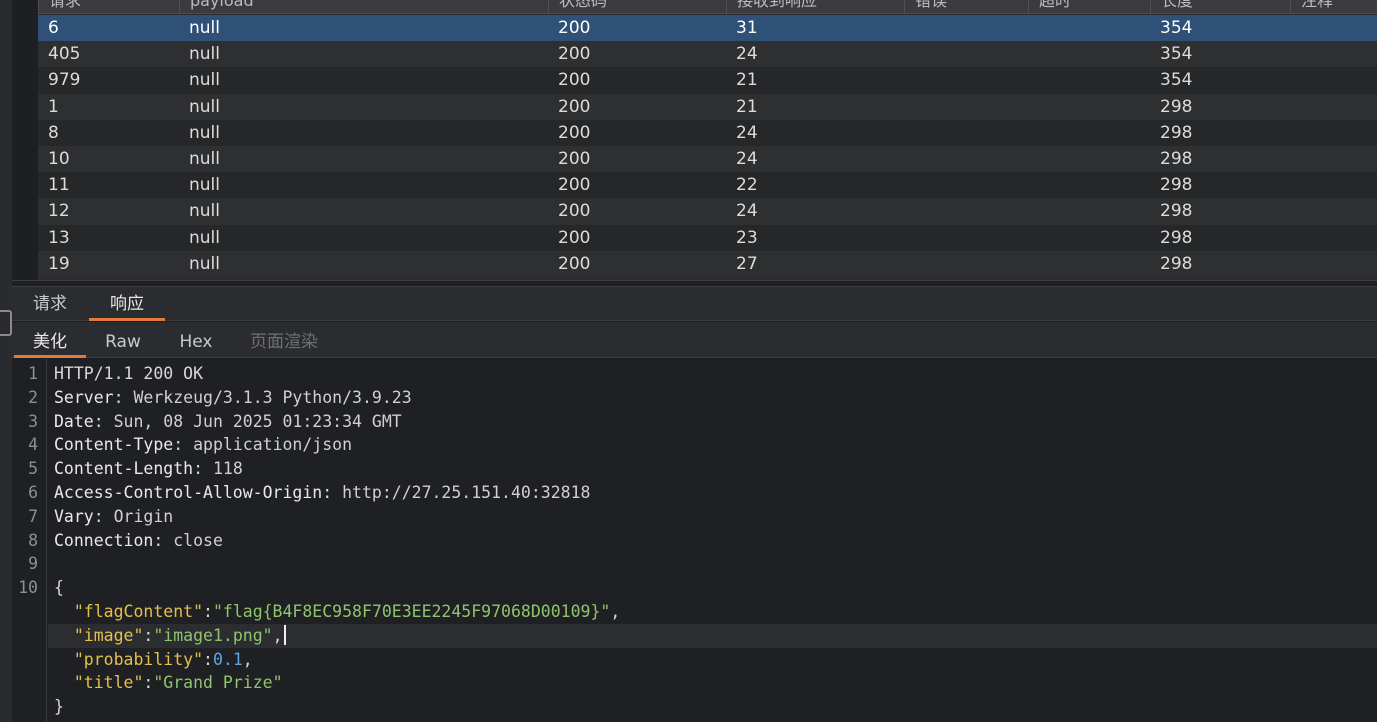 The width and height of the screenshot is (1377, 722). Describe the element at coordinates (50, 340) in the screenshot. I see `tab-pretty: 美化` at that location.